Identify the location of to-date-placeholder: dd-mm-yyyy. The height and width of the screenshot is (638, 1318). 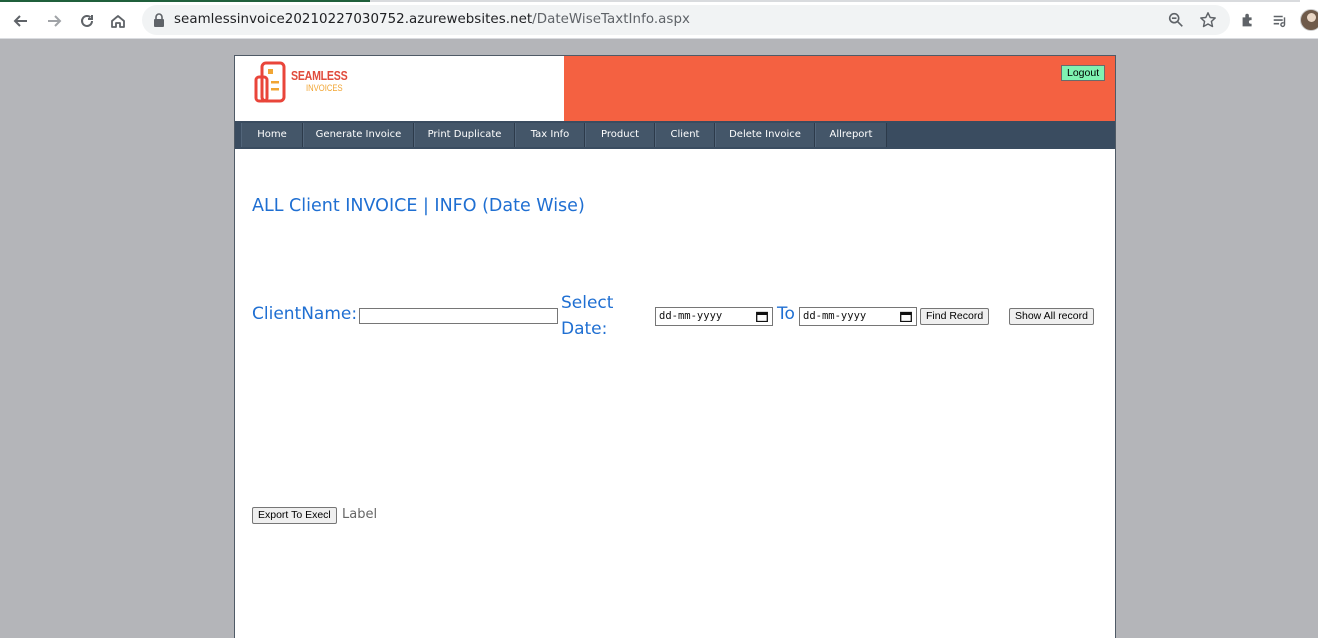
(835, 316).